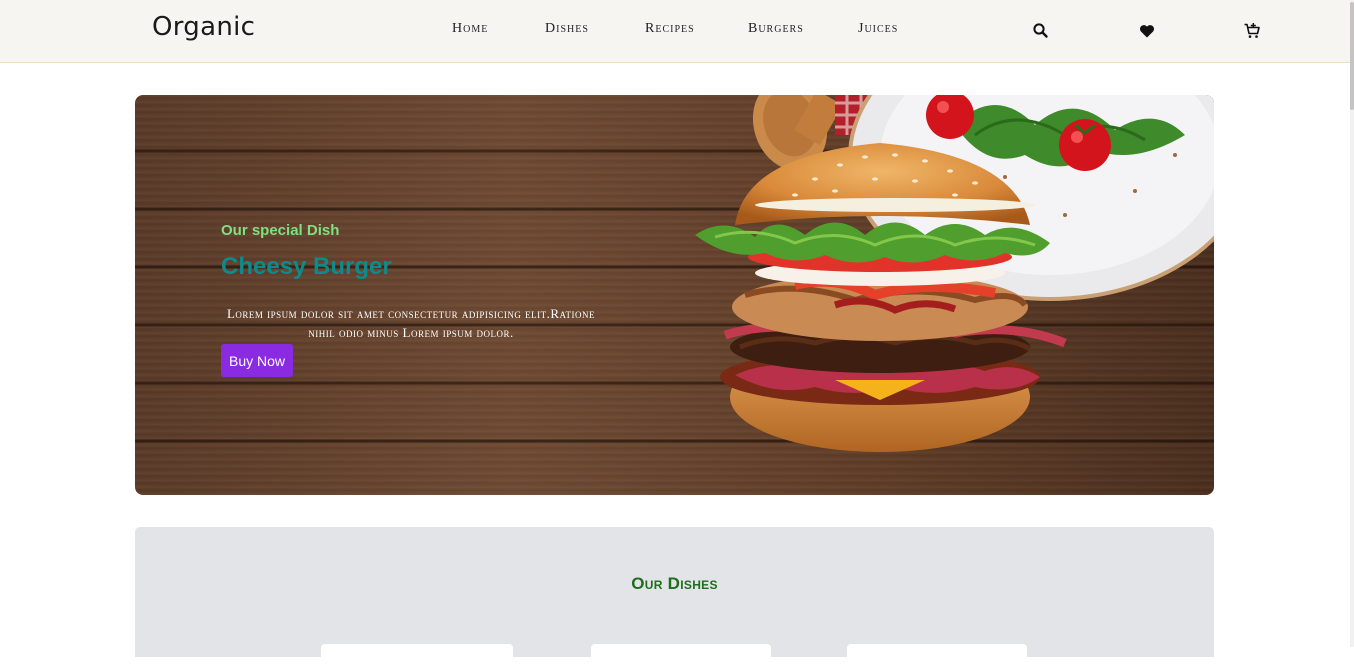  What do you see at coordinates (776, 29) in the screenshot?
I see `nav-link-burgers: Burgers` at bounding box center [776, 29].